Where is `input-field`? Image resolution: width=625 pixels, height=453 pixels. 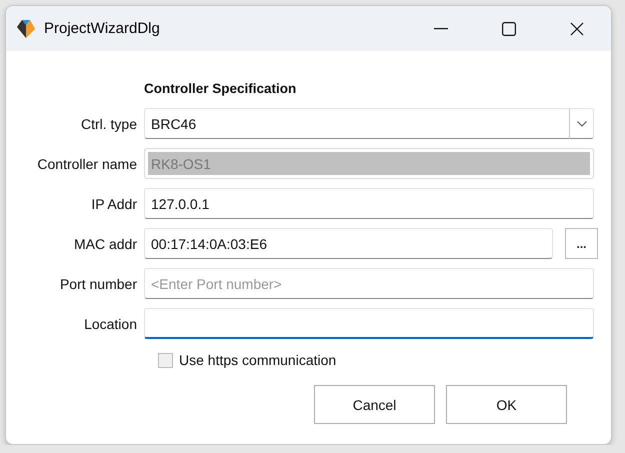
input-field is located at coordinates (369, 323).